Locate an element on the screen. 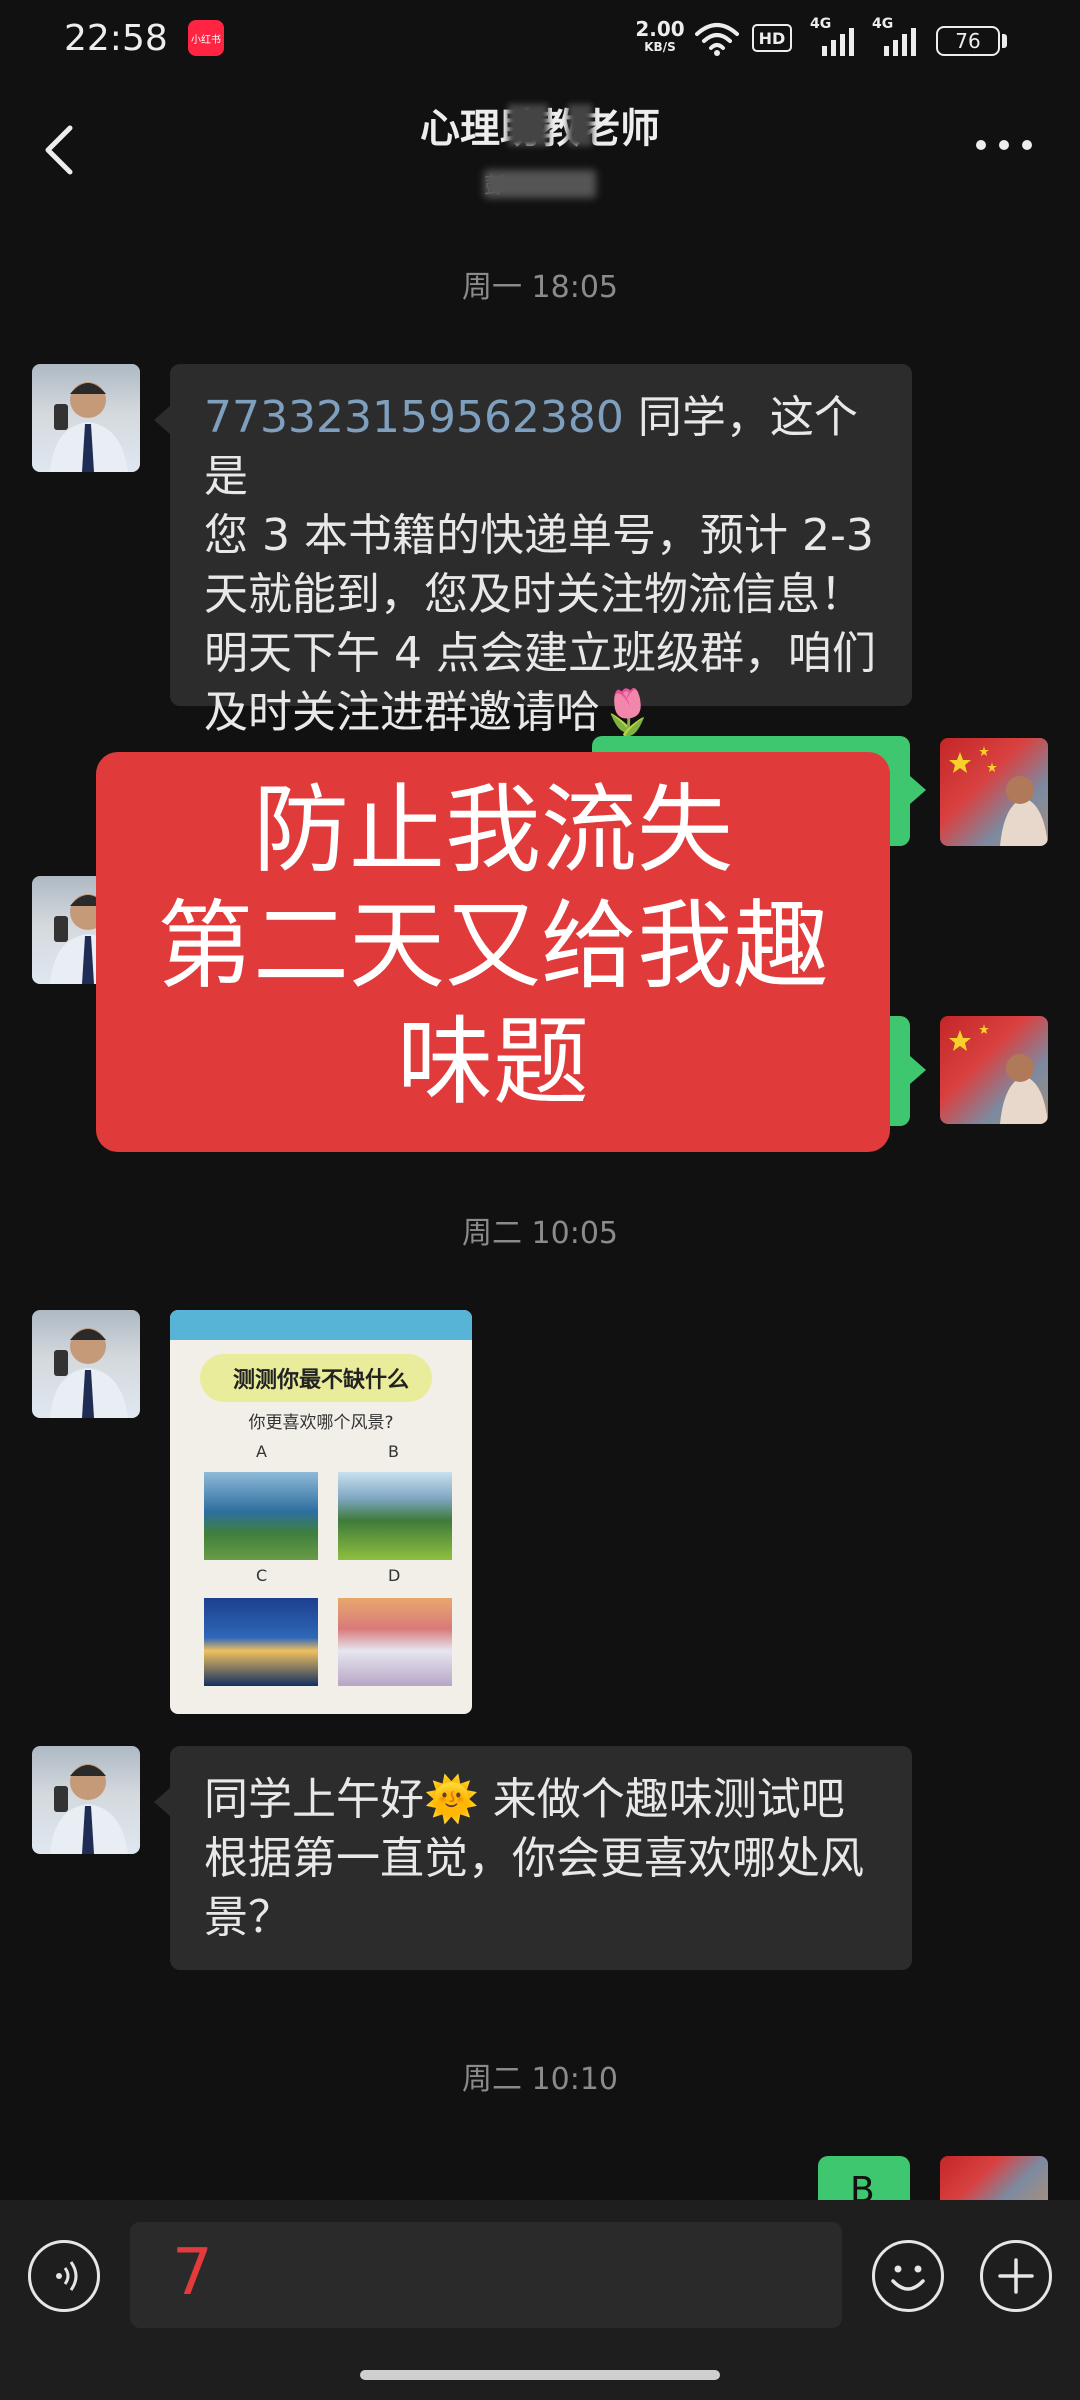  message-line: 及时关注进群邀请哈🌷 is located at coordinates (429, 712).